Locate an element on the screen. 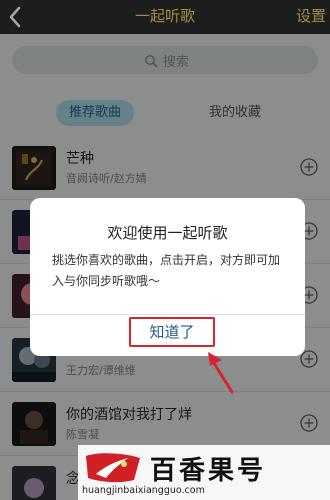  dialog-message: 挑选你喜欢的歌曲，点击开启，对方即可加入与你同步听歌哦～ is located at coordinates (166, 270).